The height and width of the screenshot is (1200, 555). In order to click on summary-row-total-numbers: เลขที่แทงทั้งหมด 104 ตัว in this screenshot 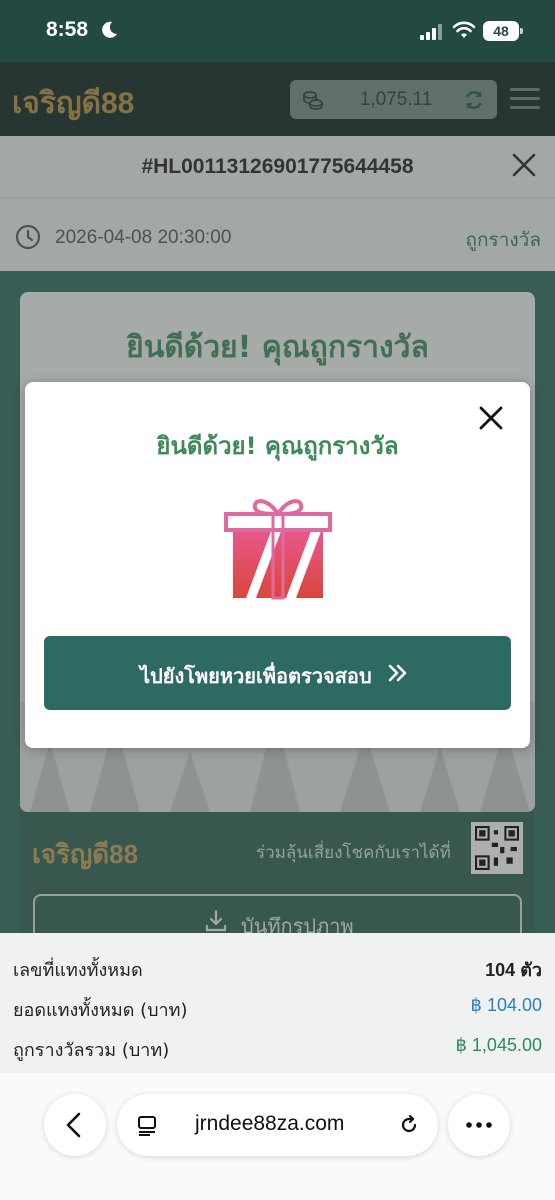, I will do `click(277, 970)`.